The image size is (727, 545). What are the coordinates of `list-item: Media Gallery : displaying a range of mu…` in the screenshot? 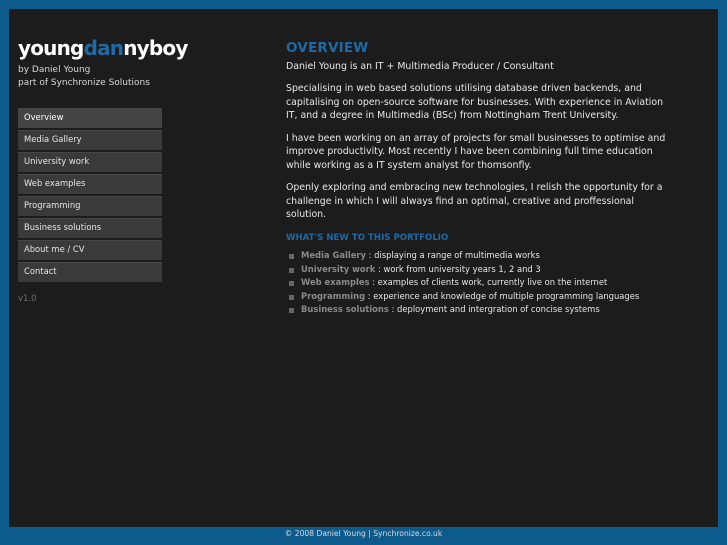 It's located at (476, 256).